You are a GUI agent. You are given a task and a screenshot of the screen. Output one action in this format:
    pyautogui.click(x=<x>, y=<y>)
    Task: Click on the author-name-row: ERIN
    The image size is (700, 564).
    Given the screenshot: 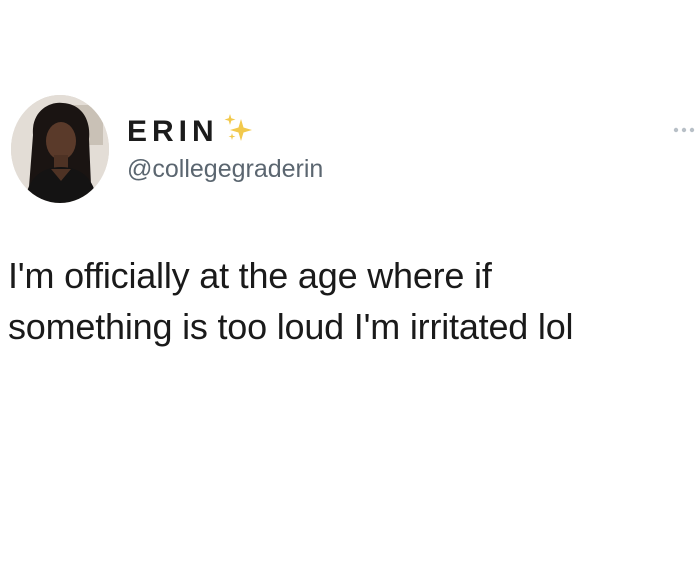 What is the action you would take?
    pyautogui.click(x=191, y=132)
    